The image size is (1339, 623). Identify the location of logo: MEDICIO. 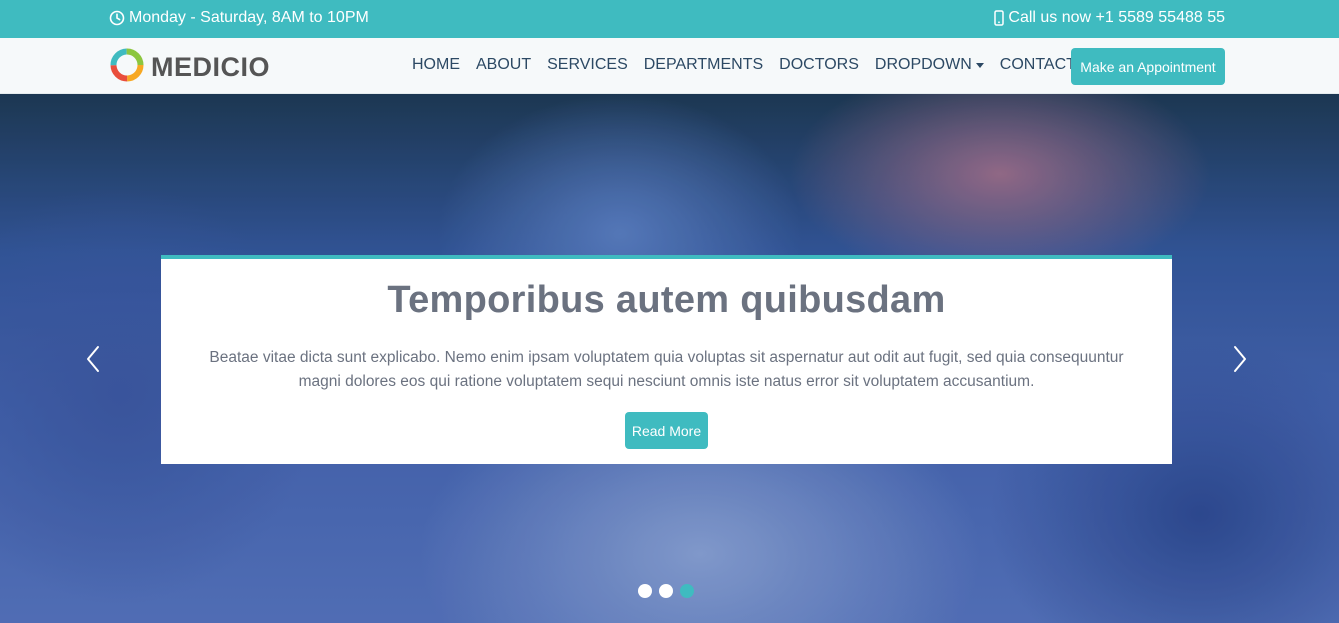
(189, 67).